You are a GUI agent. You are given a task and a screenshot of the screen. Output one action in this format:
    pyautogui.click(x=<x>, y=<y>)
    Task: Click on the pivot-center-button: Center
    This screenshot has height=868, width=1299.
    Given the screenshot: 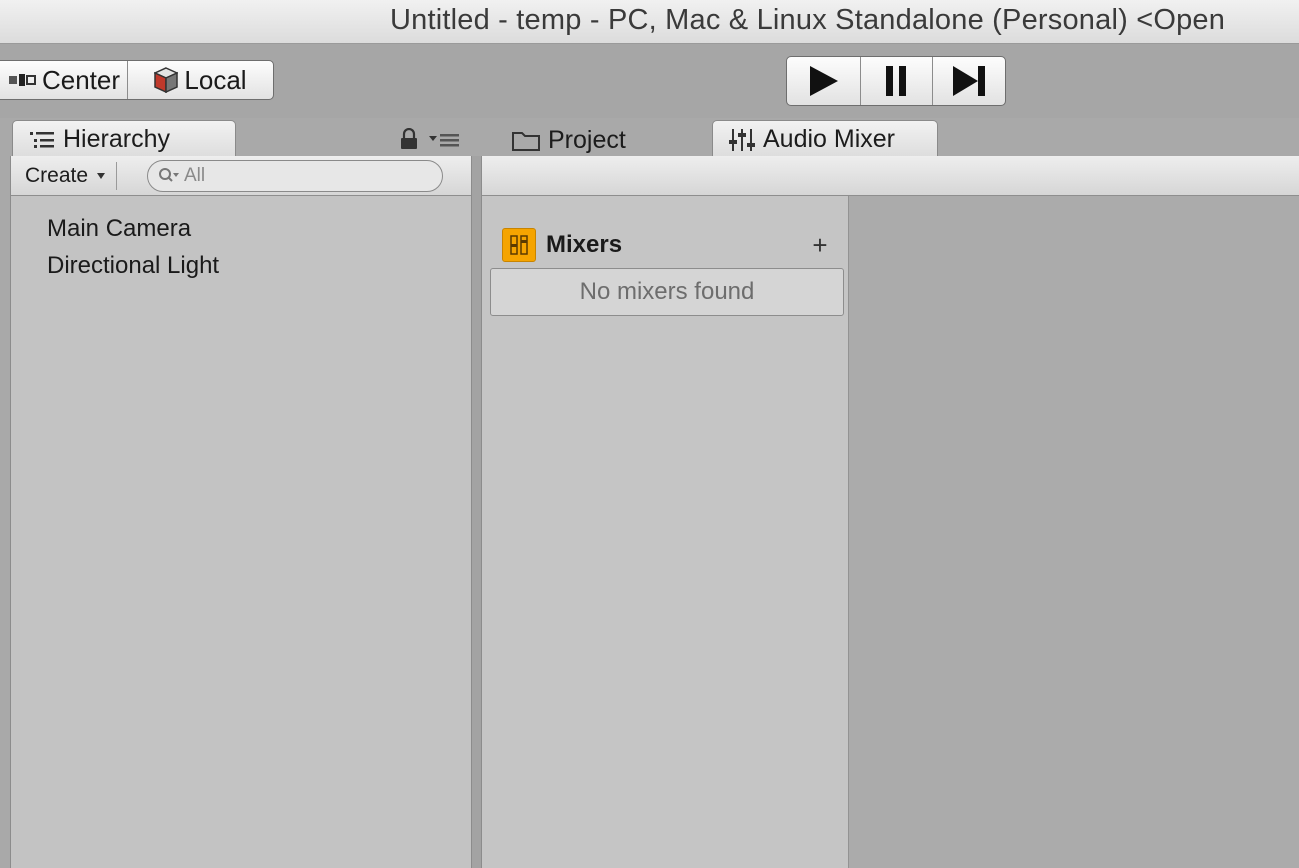 What is the action you would take?
    pyautogui.click(x=63, y=80)
    